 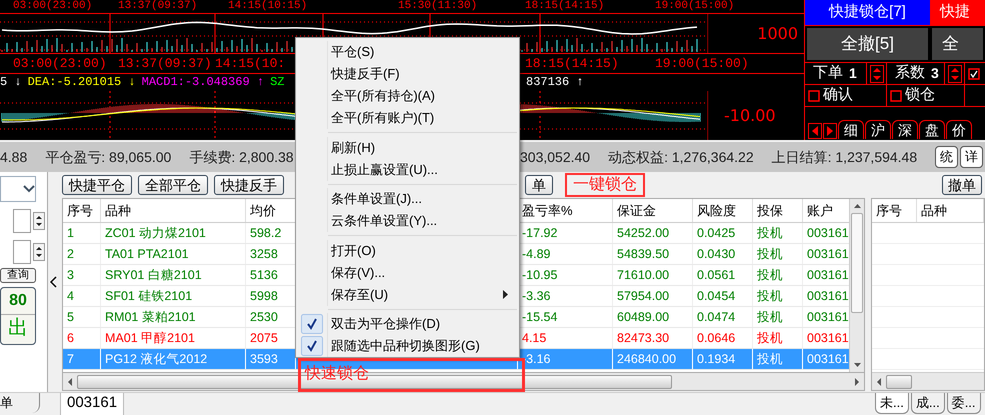 I want to click on spinner-value: 1, so click(x=852, y=73).